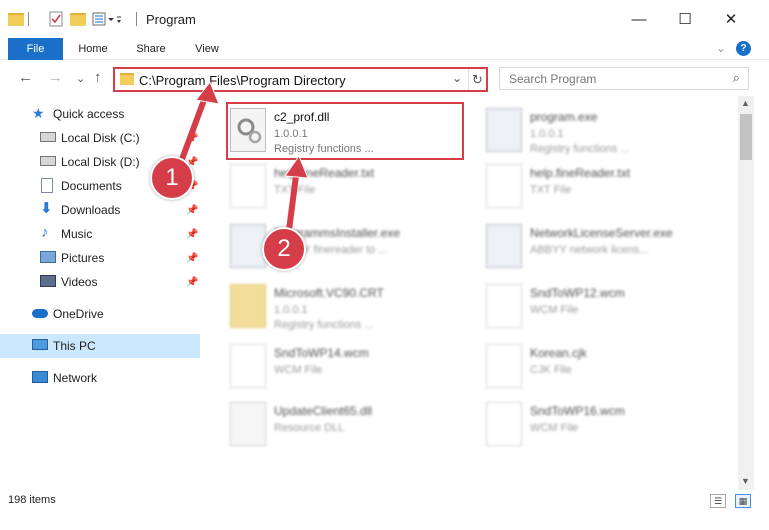  What do you see at coordinates (477, 79) in the screenshot?
I see `refresh-button: ↻` at bounding box center [477, 79].